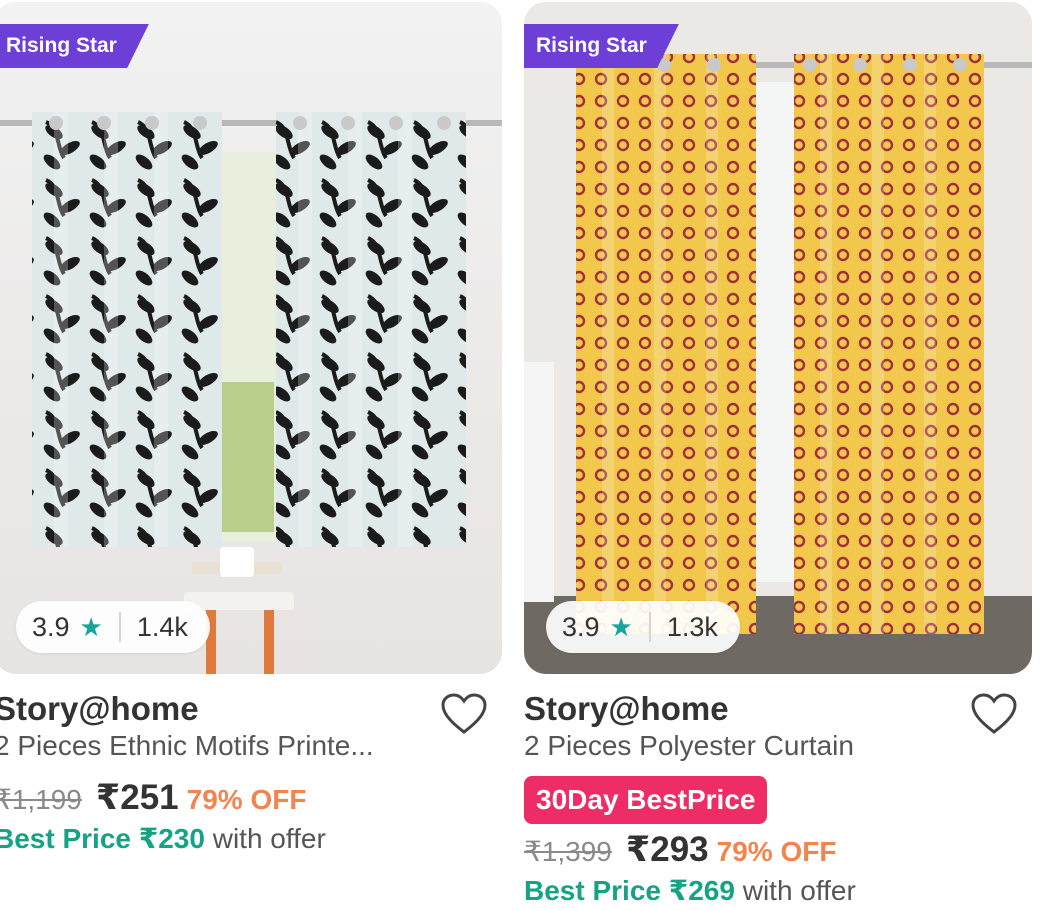 The width and height of the screenshot is (1052, 911). I want to click on selling-price: ₹293, so click(667, 849).